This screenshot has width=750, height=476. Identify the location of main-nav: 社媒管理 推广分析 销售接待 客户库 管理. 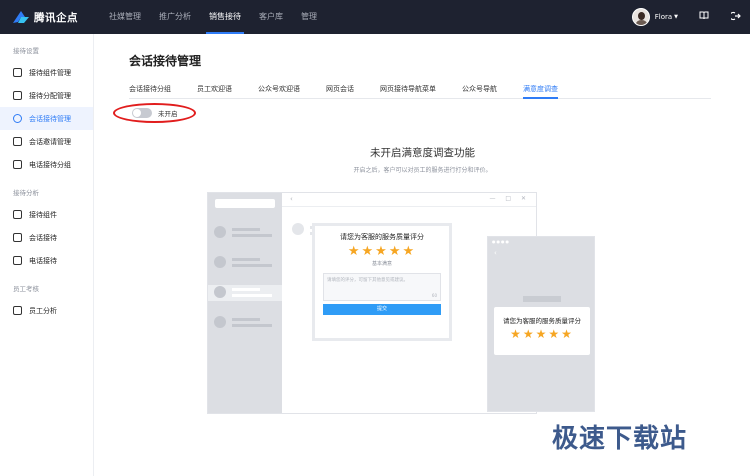
(213, 17).